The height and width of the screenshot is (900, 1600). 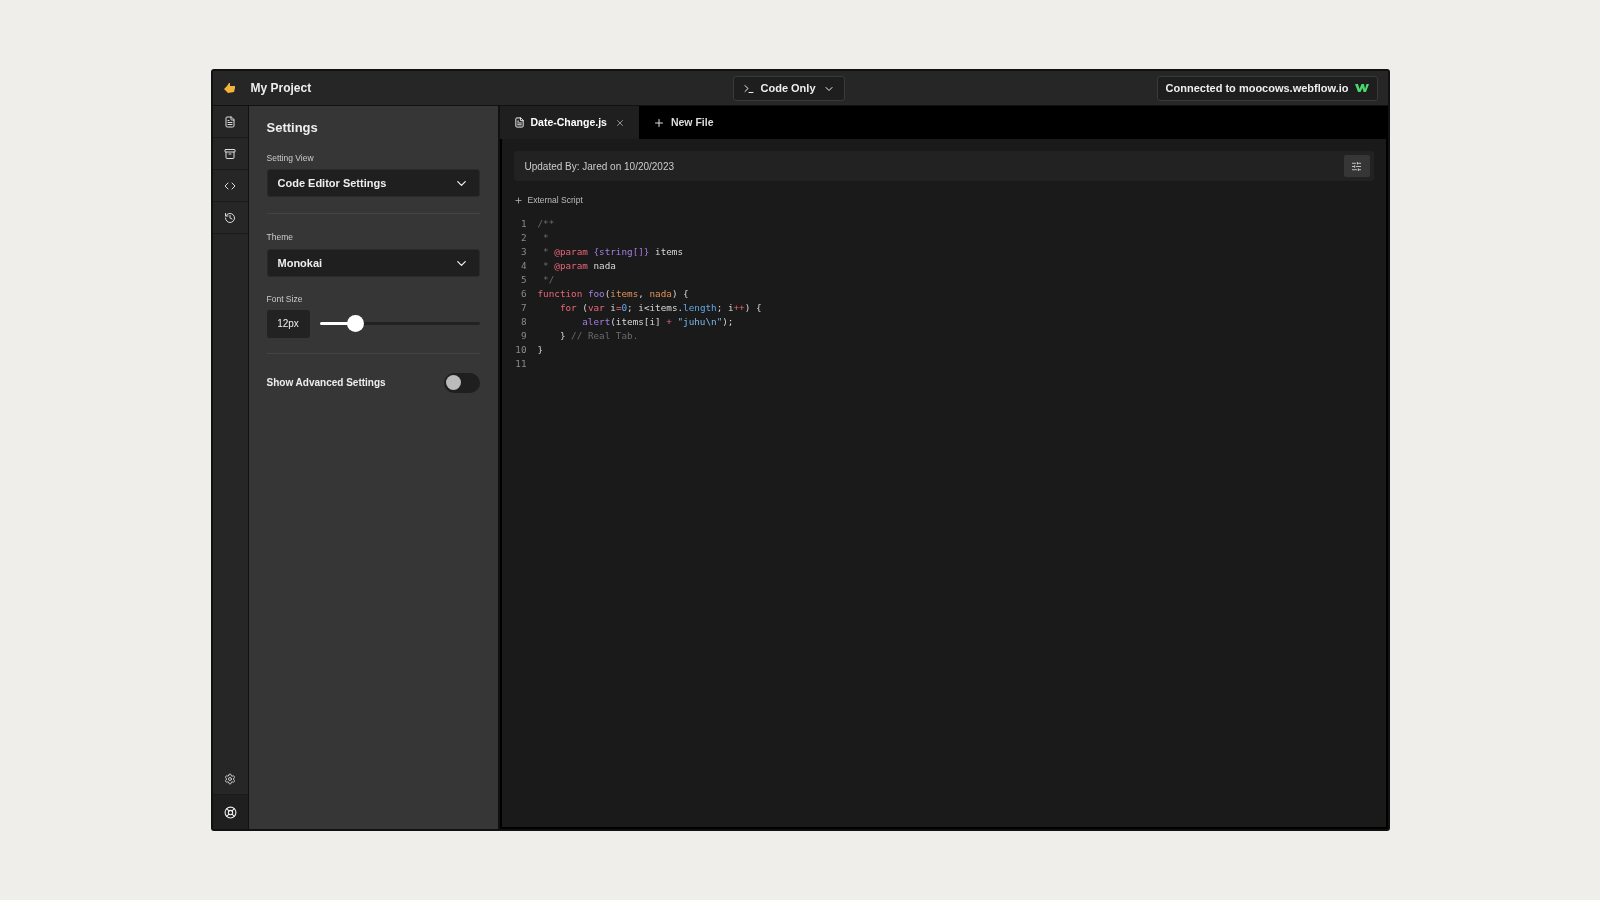 I want to click on field-label: Setting View, so click(x=290, y=158).